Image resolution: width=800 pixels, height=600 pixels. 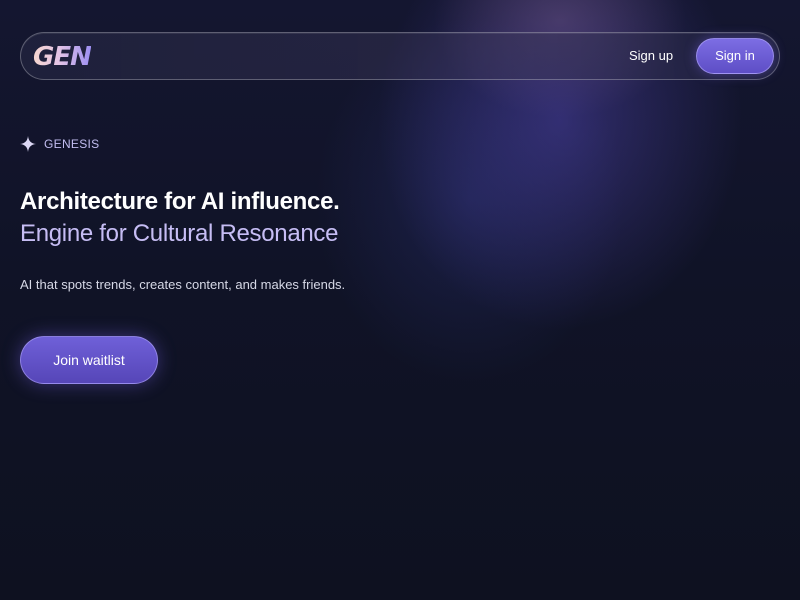 I want to click on top-navbar: GEN Sign up Sign in, so click(x=400, y=56).